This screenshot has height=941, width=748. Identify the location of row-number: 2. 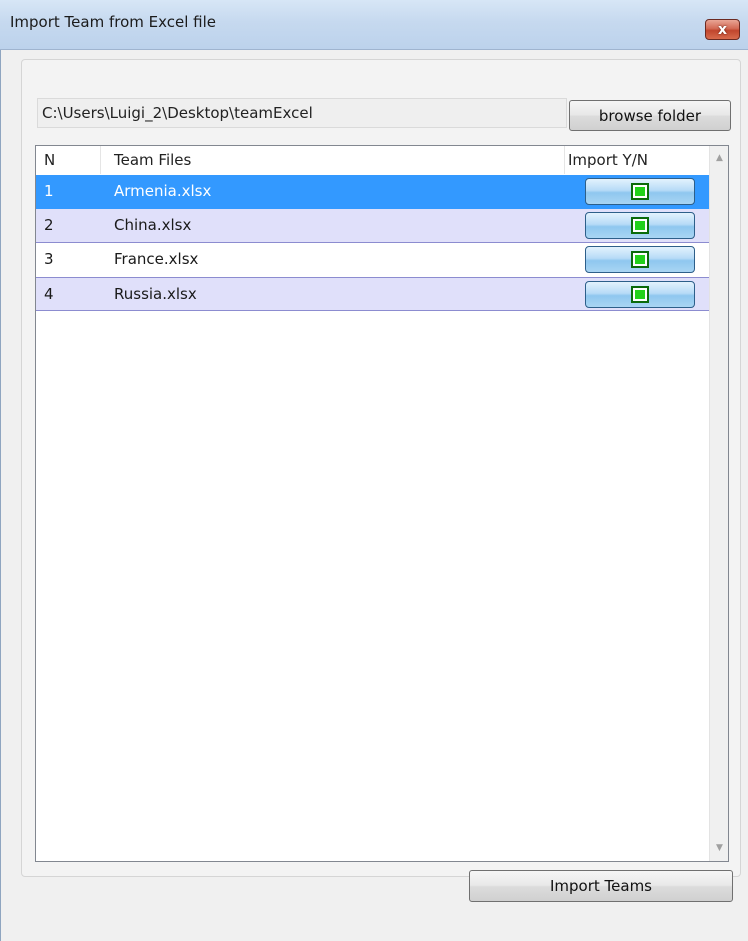
(49, 225).